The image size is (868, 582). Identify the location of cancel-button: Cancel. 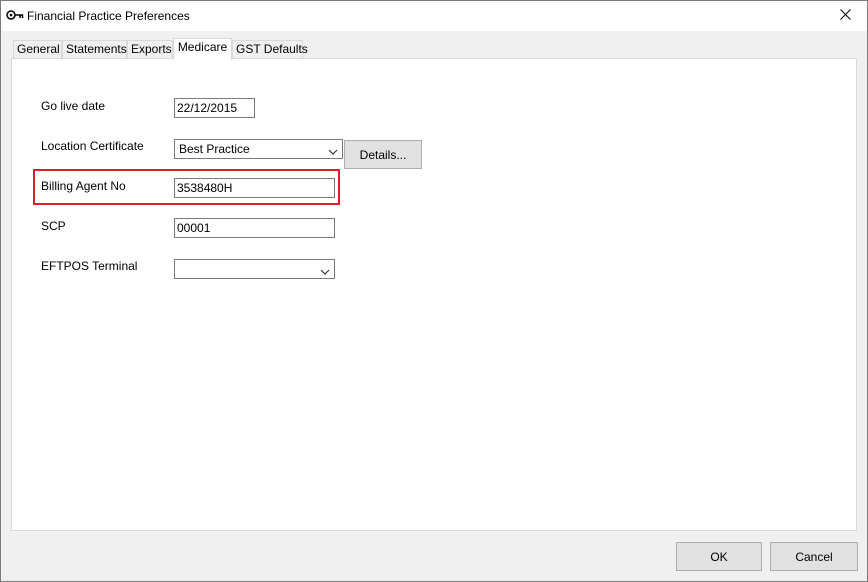
(814, 556).